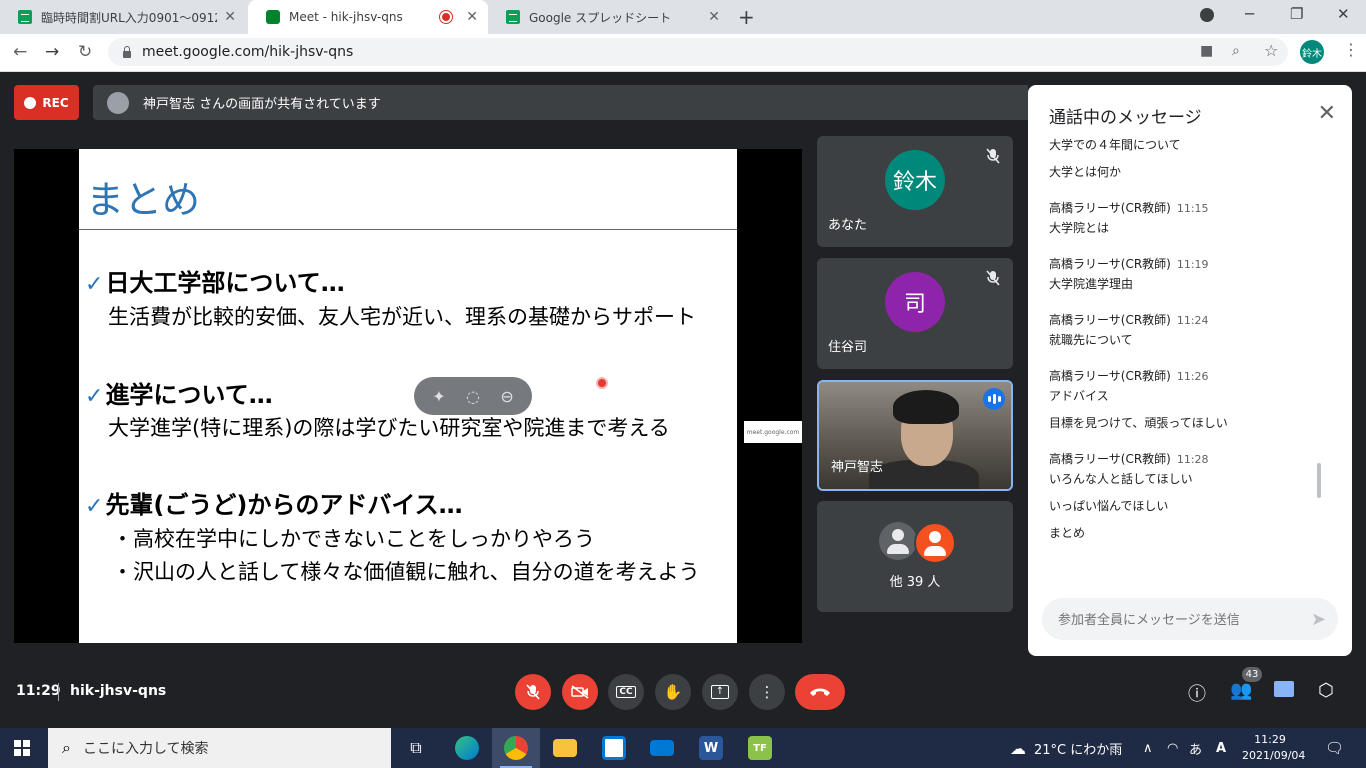 The width and height of the screenshot is (1366, 768). What do you see at coordinates (760, 748) in the screenshot?
I see `app-tf-icon: TF` at bounding box center [760, 748].